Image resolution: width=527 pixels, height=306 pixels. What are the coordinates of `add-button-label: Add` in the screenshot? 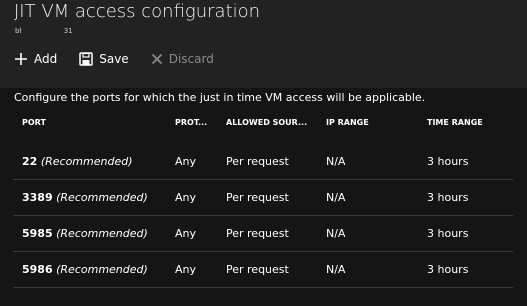 It's located at (46, 59).